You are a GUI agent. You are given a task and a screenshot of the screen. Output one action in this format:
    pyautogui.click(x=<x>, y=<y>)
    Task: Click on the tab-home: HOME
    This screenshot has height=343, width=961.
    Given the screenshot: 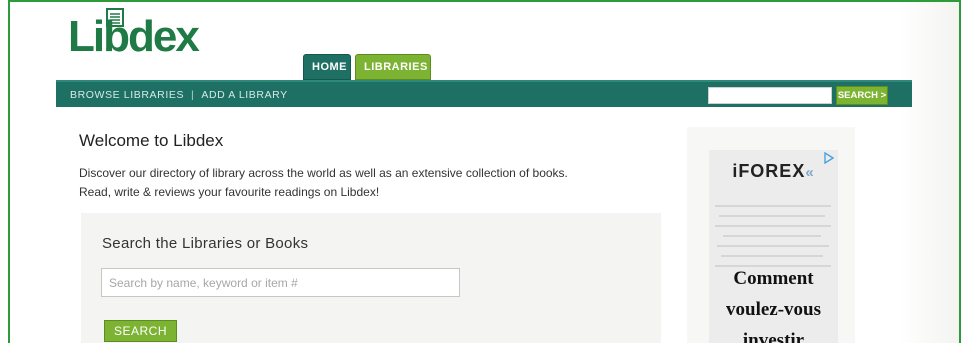 What is the action you would take?
    pyautogui.click(x=327, y=67)
    